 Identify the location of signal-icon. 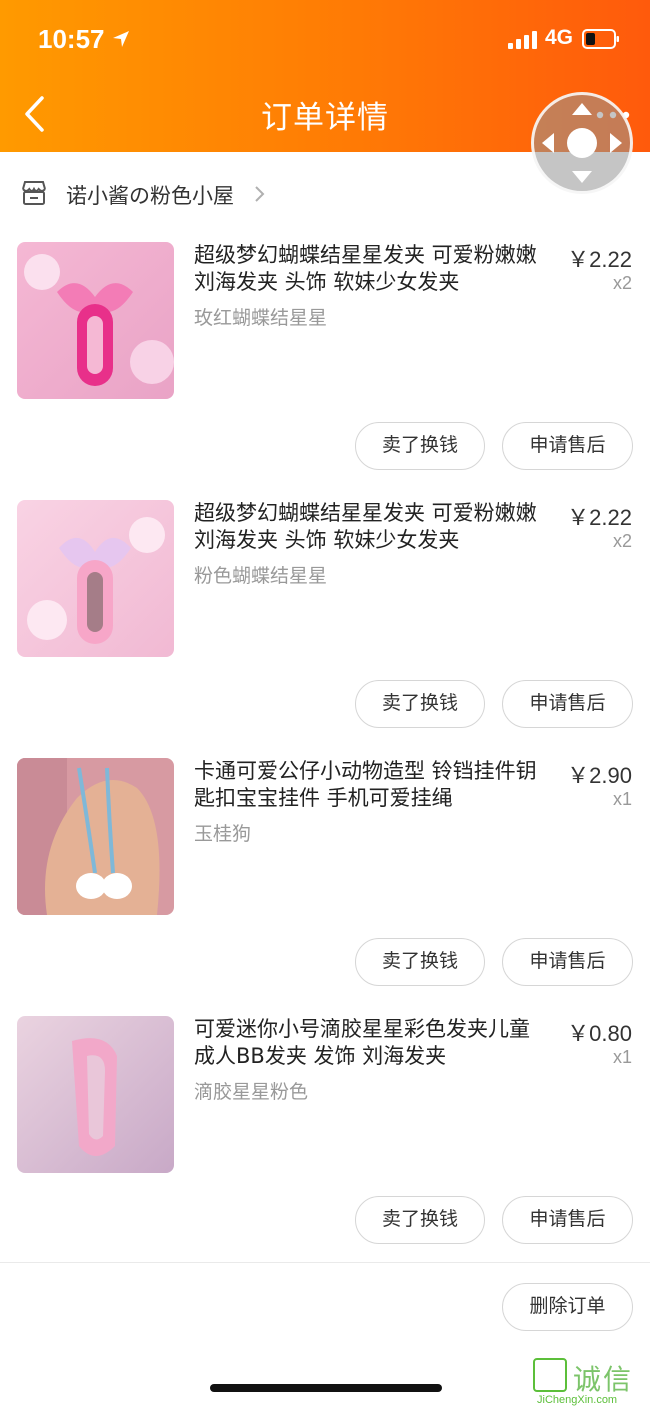
(524, 40).